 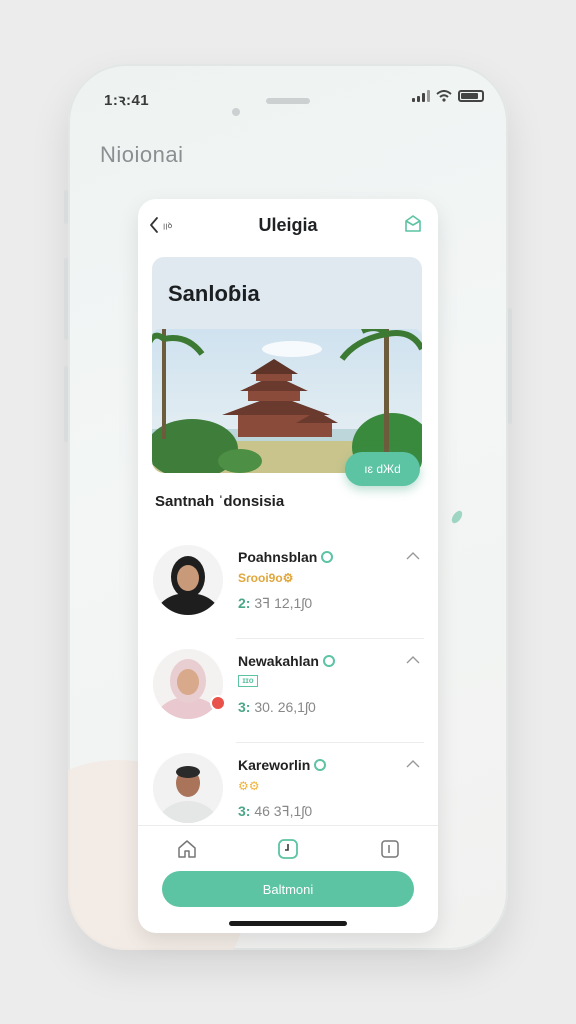 I want to click on meta-value: 46 3ꟻ,1ʃ0, so click(x=283, y=811).